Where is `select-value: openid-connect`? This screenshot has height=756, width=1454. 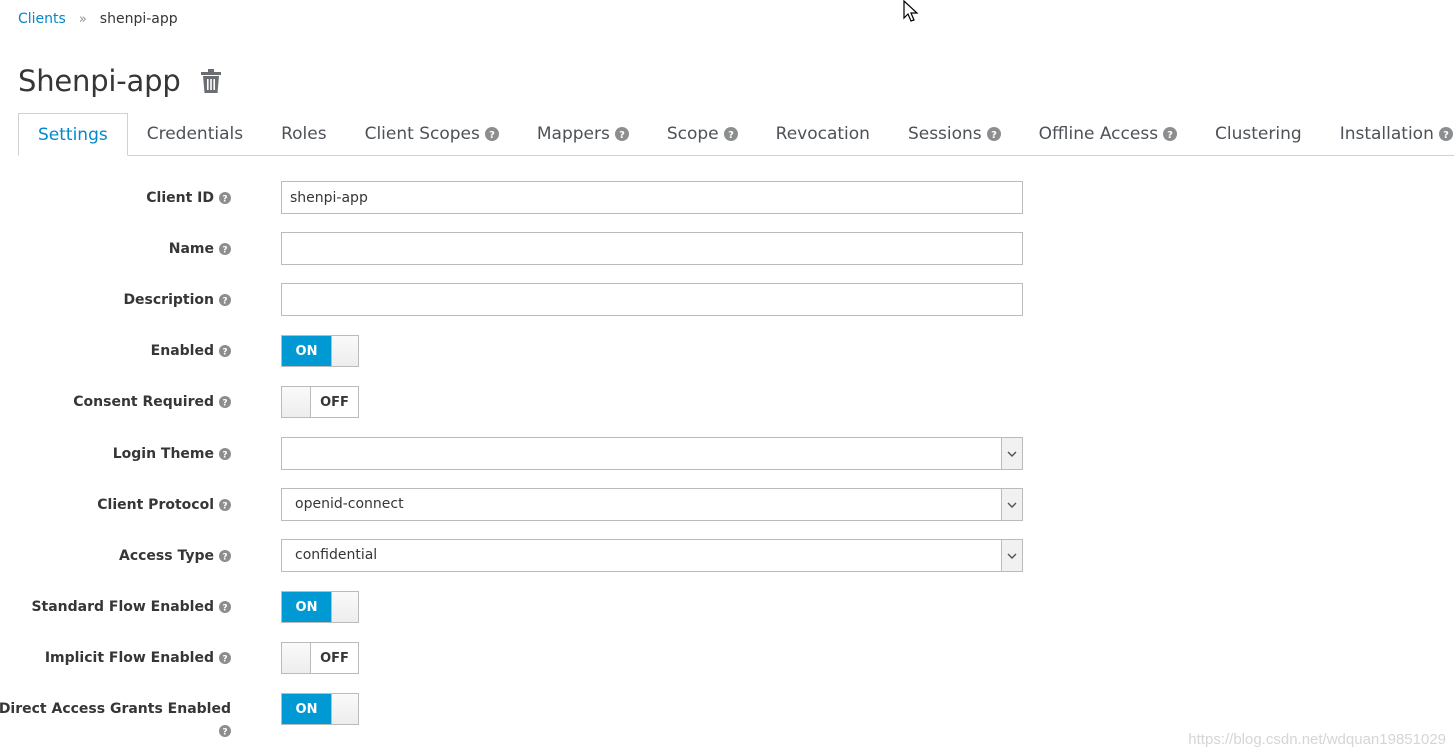
select-value: openid-connect is located at coordinates (349, 504).